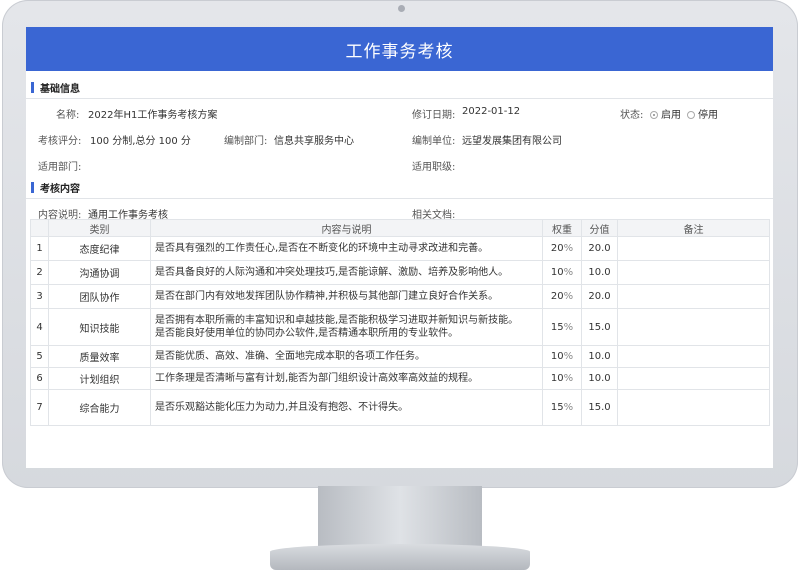  I want to click on revise-date-label: 修订日期:, so click(434, 115).